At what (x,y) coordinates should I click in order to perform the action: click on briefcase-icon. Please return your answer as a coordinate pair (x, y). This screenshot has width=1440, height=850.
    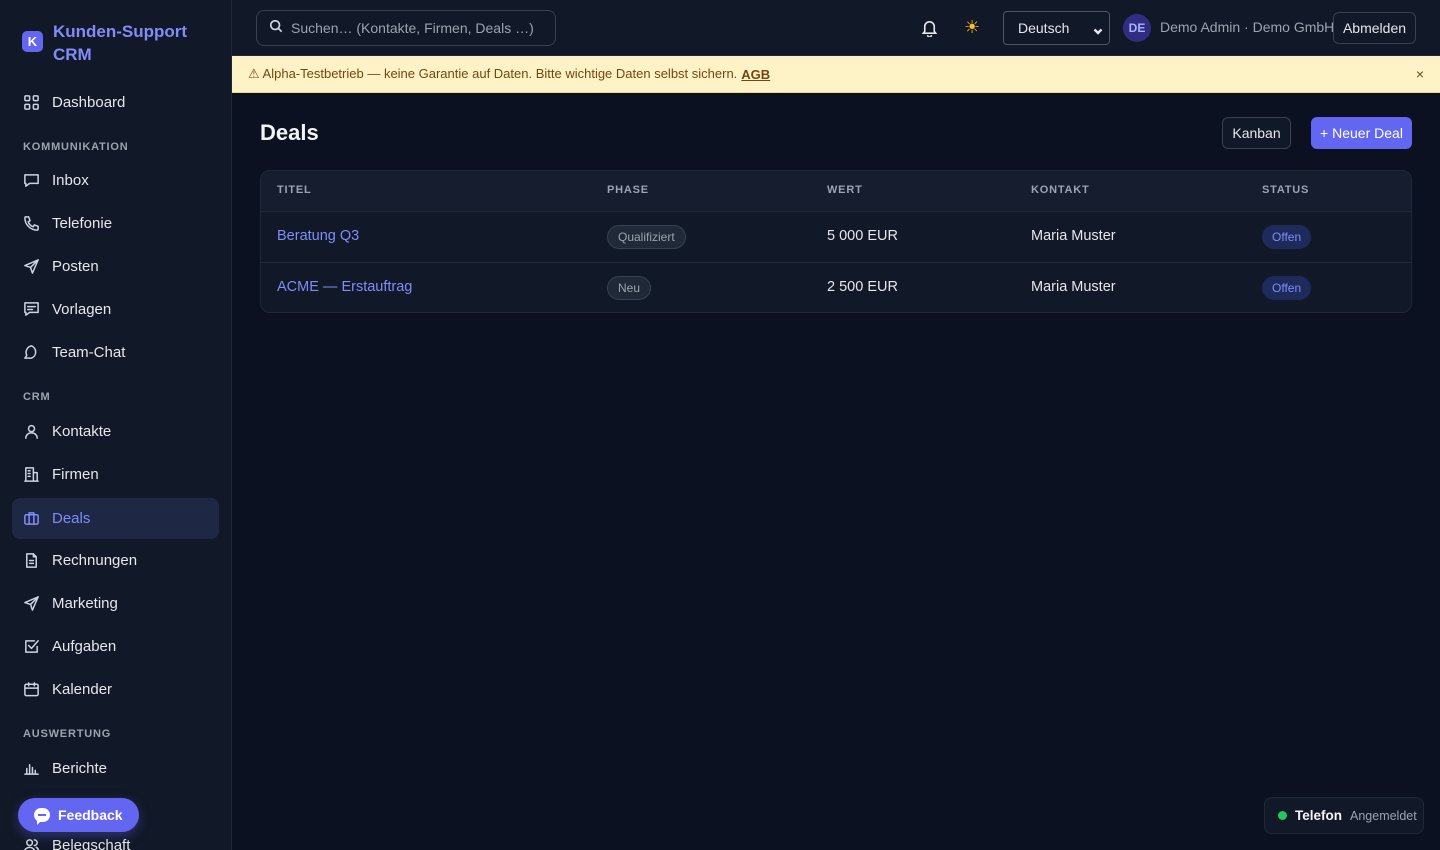
    Looking at the image, I should click on (31, 518).